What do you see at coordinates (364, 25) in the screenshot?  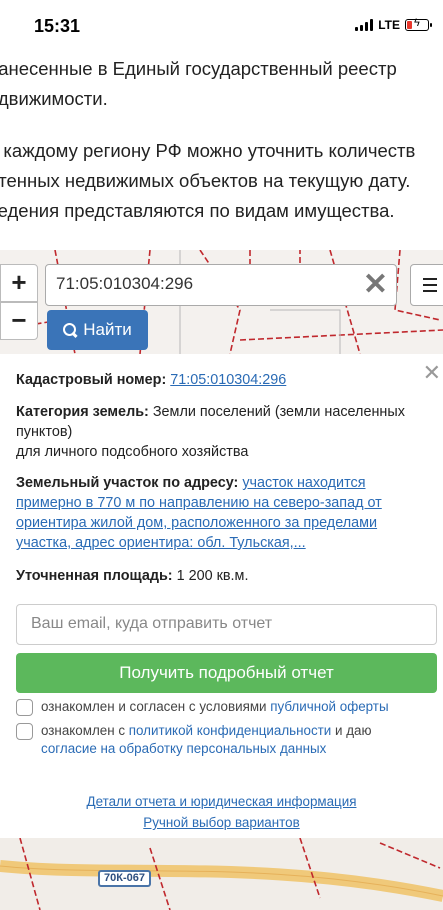 I see `signal-icon` at bounding box center [364, 25].